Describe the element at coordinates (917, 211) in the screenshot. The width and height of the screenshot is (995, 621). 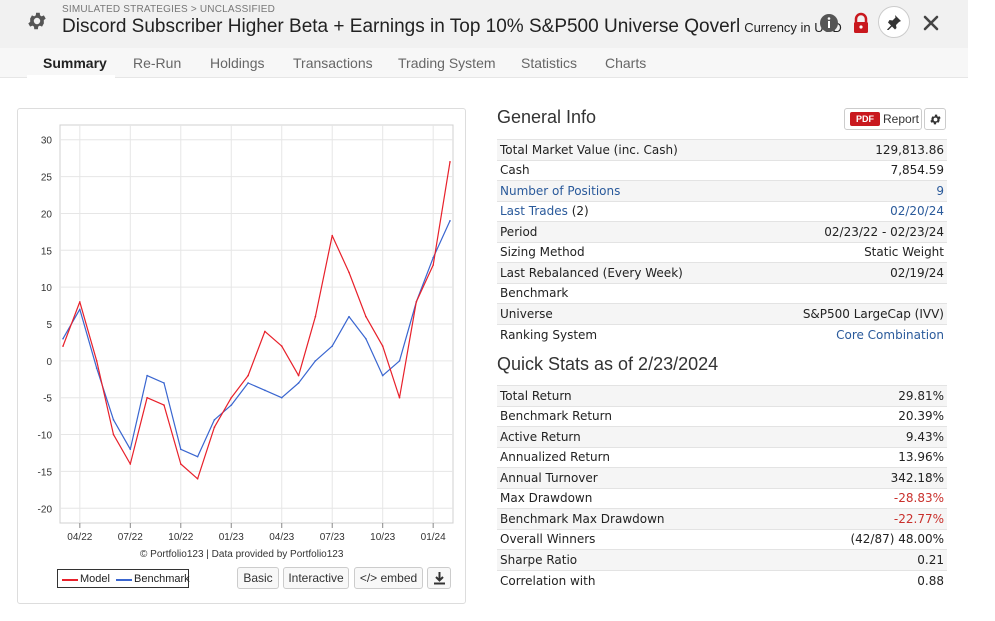
I see `last-trades-date-link: 02/20/24` at that location.